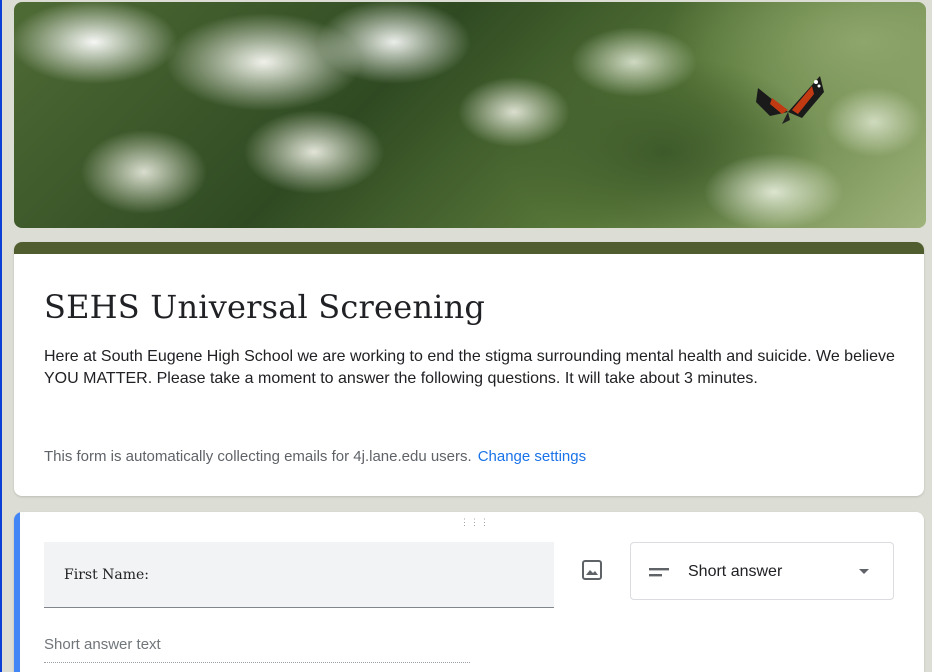  Describe the element at coordinates (532, 456) in the screenshot. I see `change-settings-link: Change settings` at that location.